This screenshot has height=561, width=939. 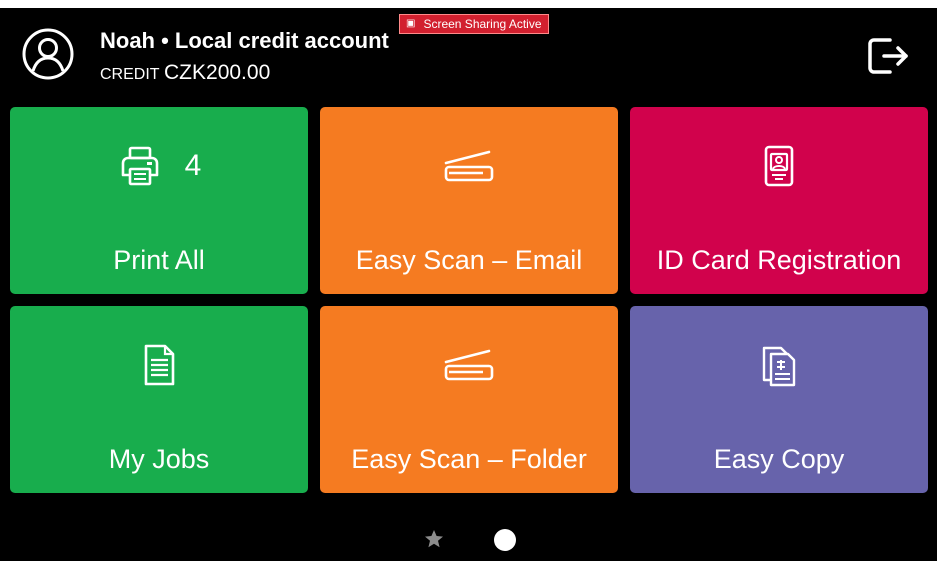 What do you see at coordinates (482, 24) in the screenshot?
I see `screen-sharing-label: Screen Sharing Active` at bounding box center [482, 24].